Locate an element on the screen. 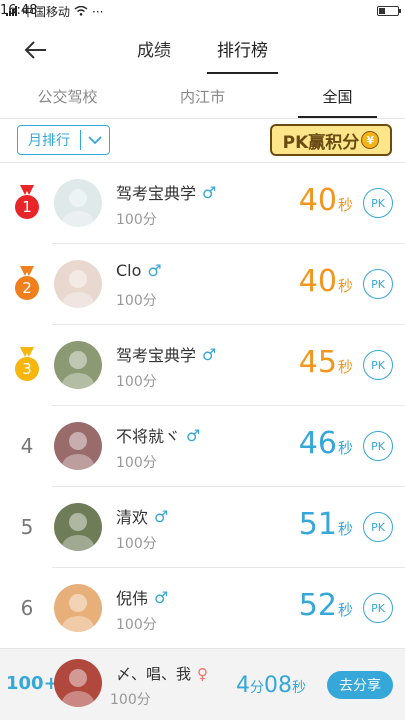  time-value: 52 is located at coordinates (317, 605).